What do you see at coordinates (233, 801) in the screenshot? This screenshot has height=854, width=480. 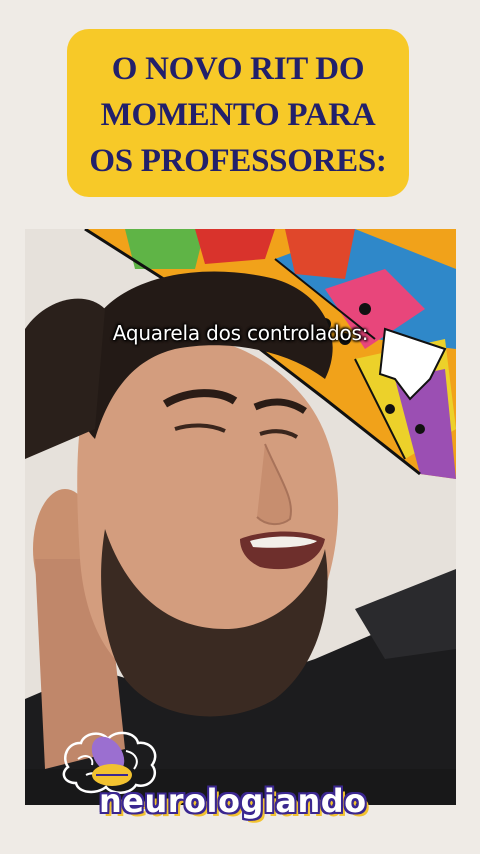 I see `brand-name: neurologiando` at bounding box center [233, 801].